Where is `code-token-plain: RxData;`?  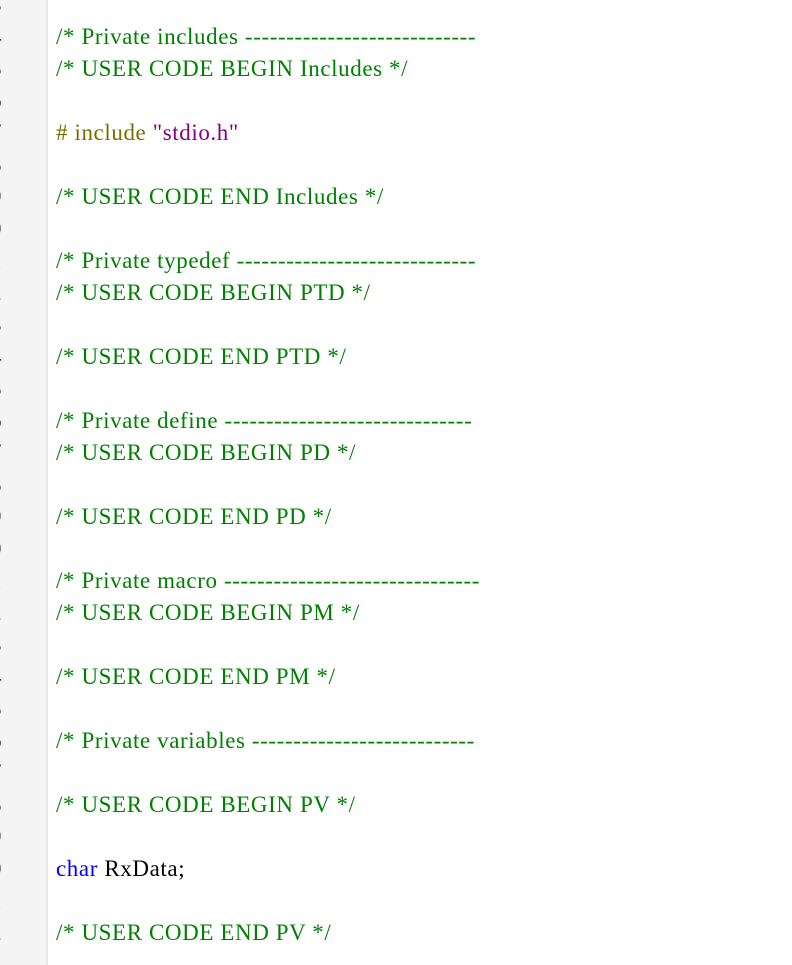 code-token-plain: RxData; is located at coordinates (141, 868).